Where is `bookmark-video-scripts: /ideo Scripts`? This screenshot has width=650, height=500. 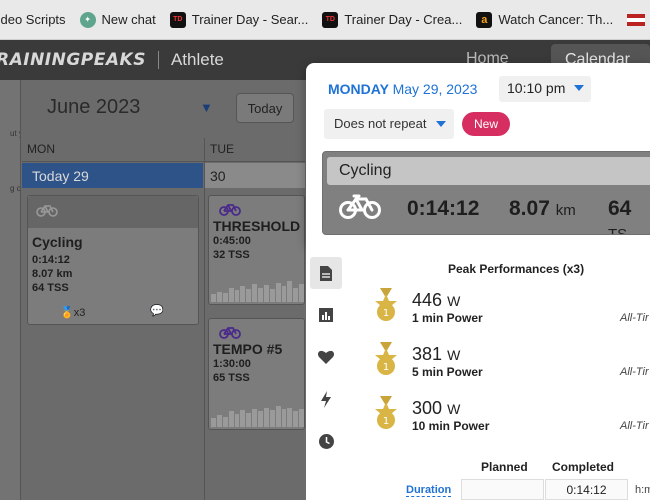 bookmark-video-scripts: /ideo Scripts is located at coordinates (33, 19).